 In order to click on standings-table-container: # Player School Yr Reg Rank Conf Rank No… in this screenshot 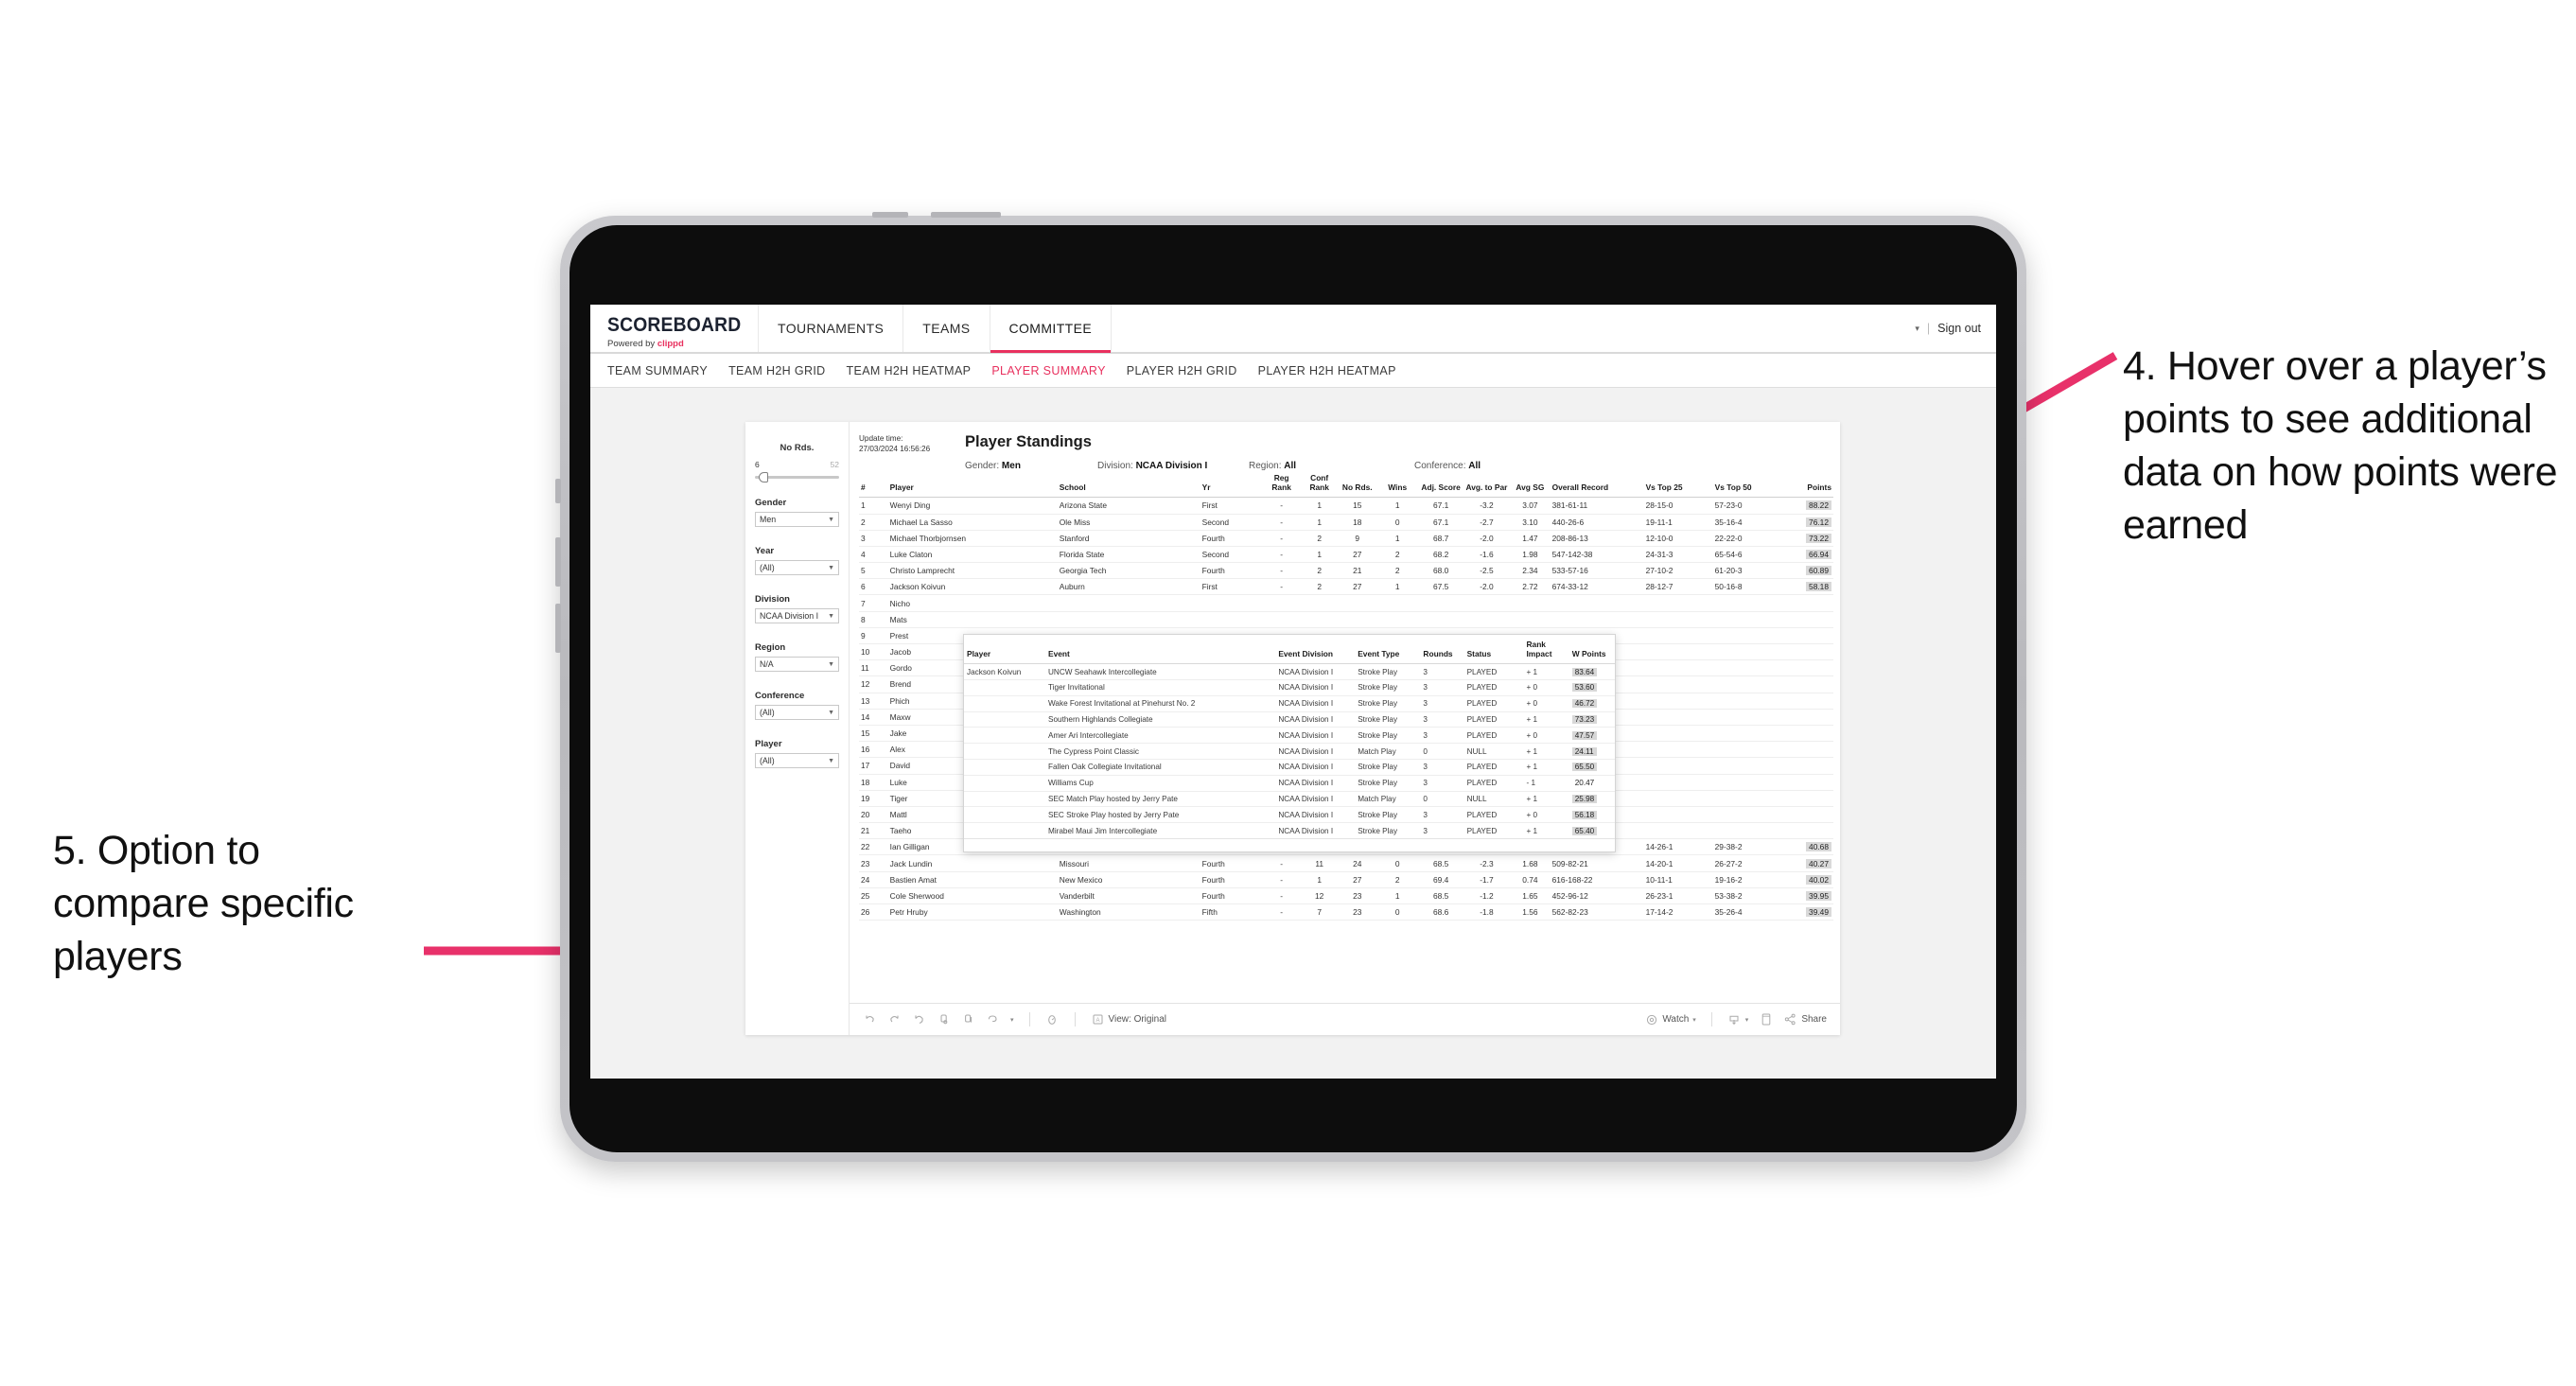, I will do `click(1345, 737)`.